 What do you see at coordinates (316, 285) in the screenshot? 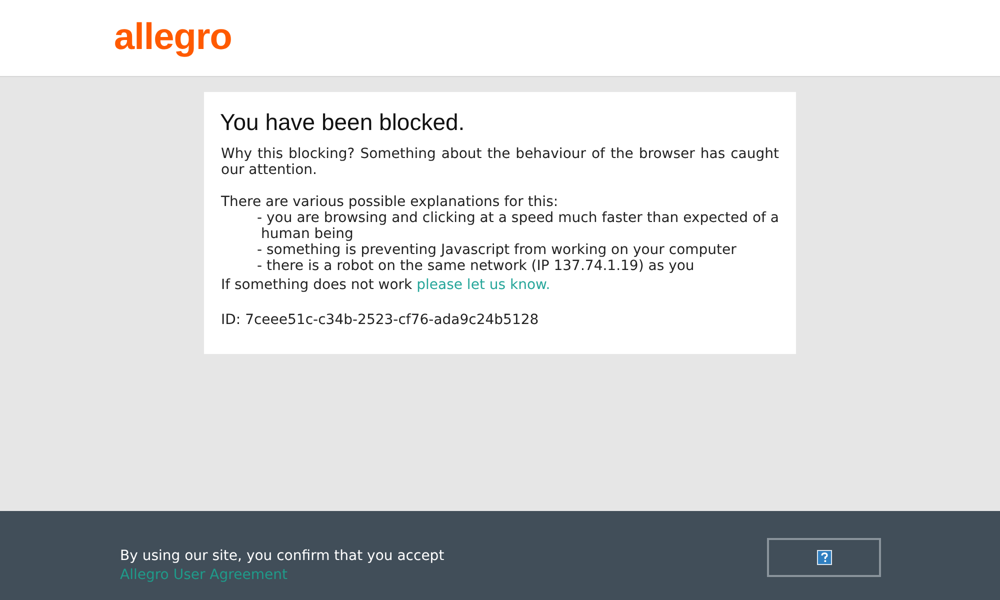
I see `contact-text: If something does not work` at bounding box center [316, 285].